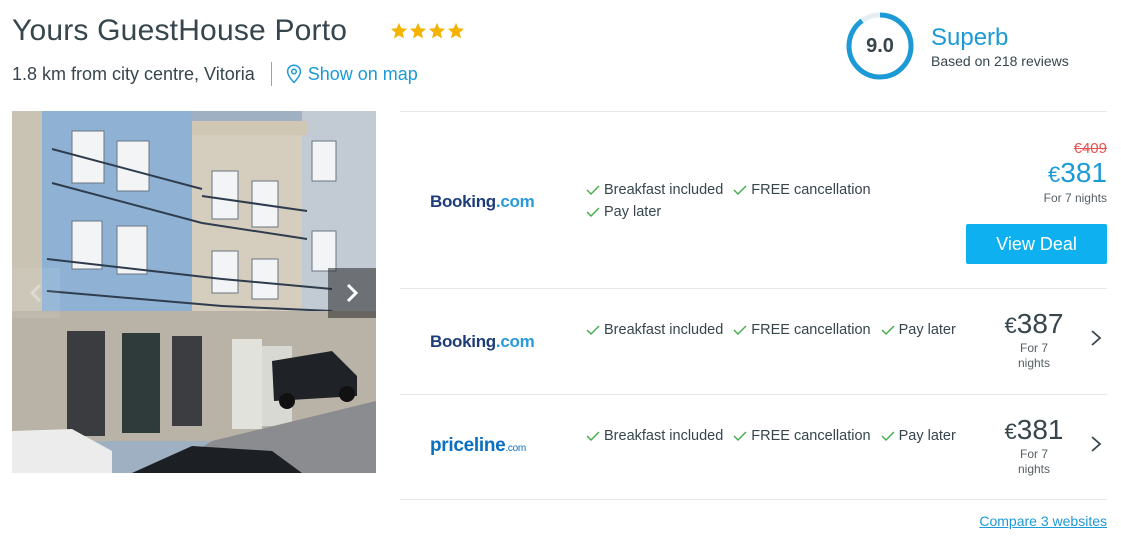  I want to click on star-rating, so click(427, 31).